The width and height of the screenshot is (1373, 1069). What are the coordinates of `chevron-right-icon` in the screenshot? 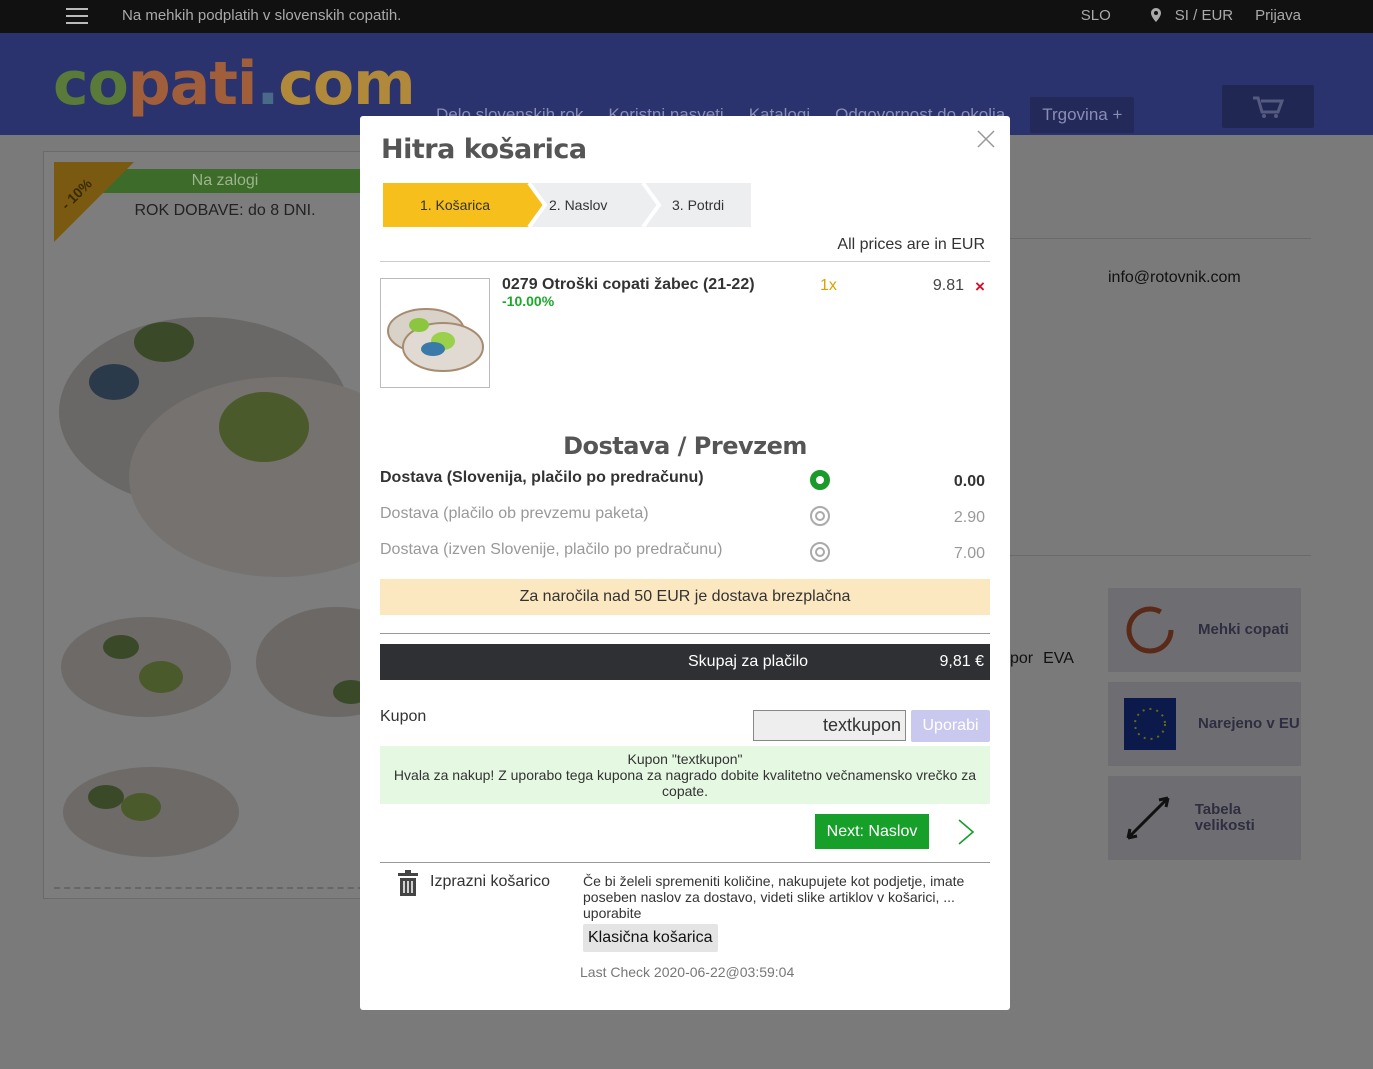 It's located at (966, 832).